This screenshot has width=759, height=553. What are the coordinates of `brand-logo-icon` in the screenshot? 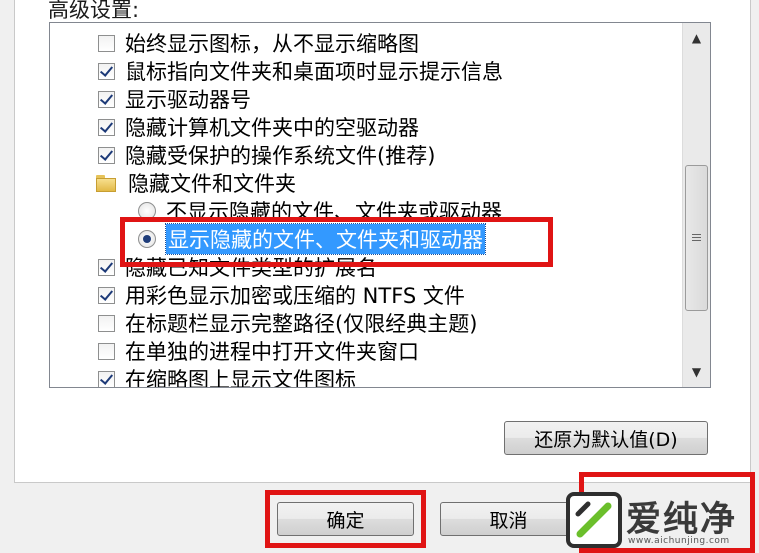 It's located at (594, 520).